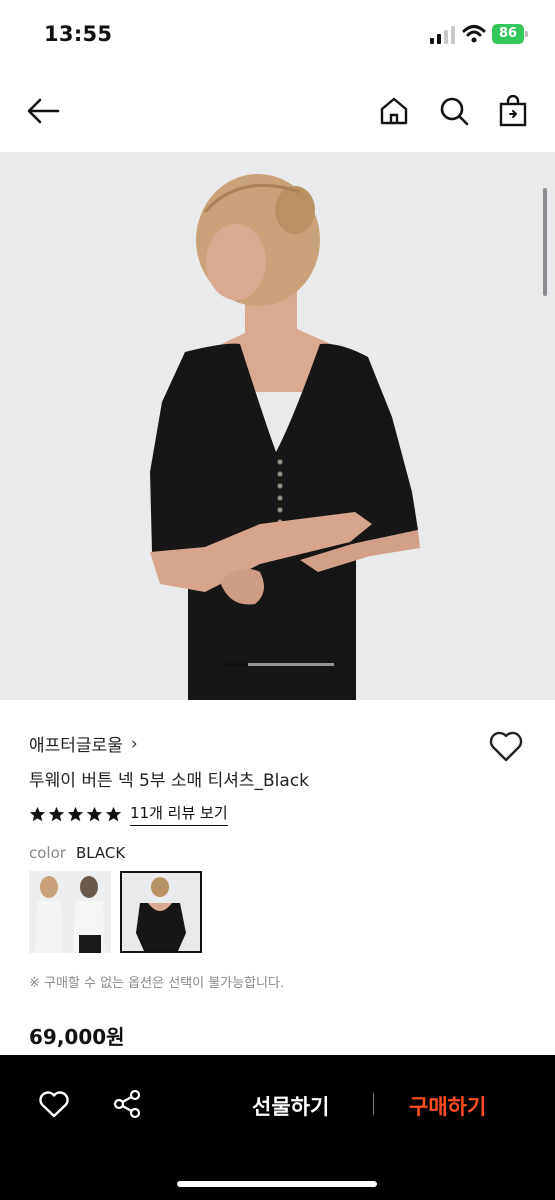  What do you see at coordinates (277, 111) in the screenshot?
I see `top-nav` at bounding box center [277, 111].